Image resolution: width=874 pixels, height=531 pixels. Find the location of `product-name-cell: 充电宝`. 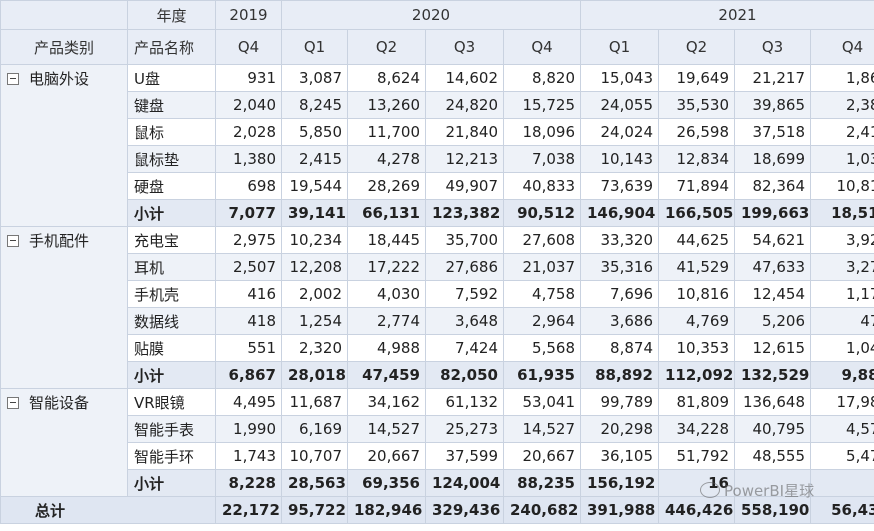

product-name-cell: 充电宝 is located at coordinates (171, 240).